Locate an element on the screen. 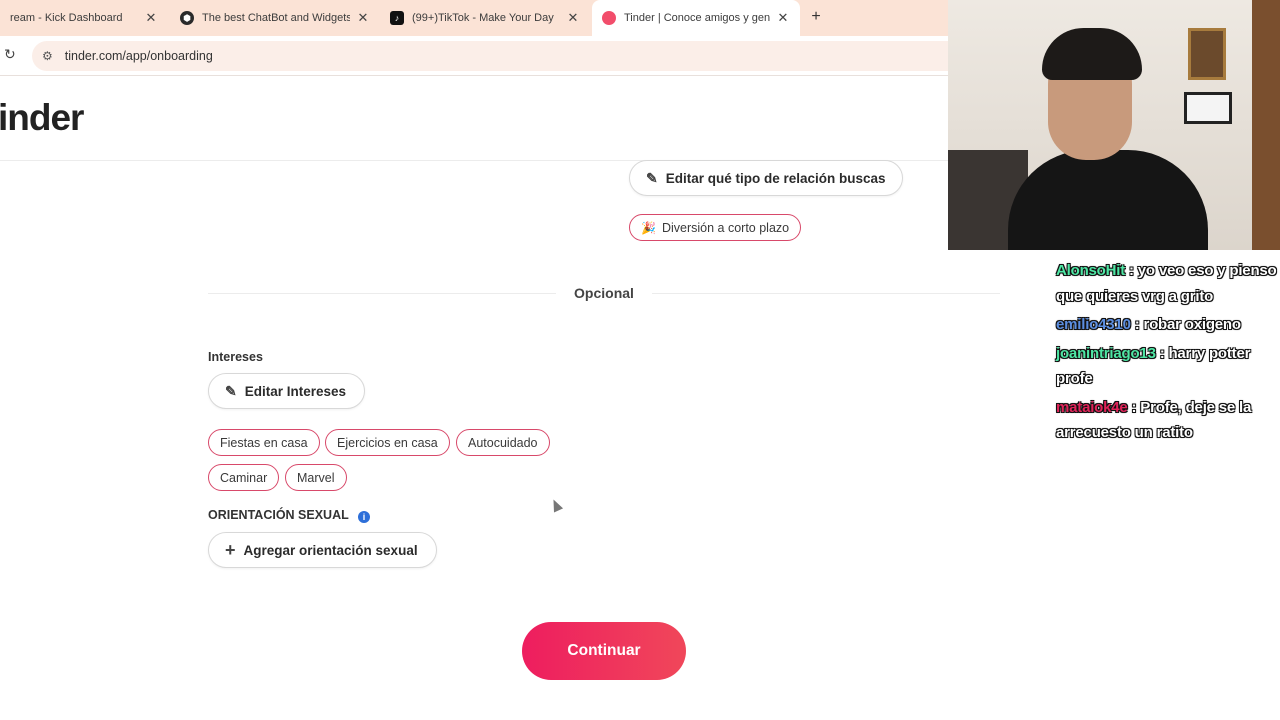 This screenshot has height=720, width=1280. webcam-overlay is located at coordinates (1114, 125).